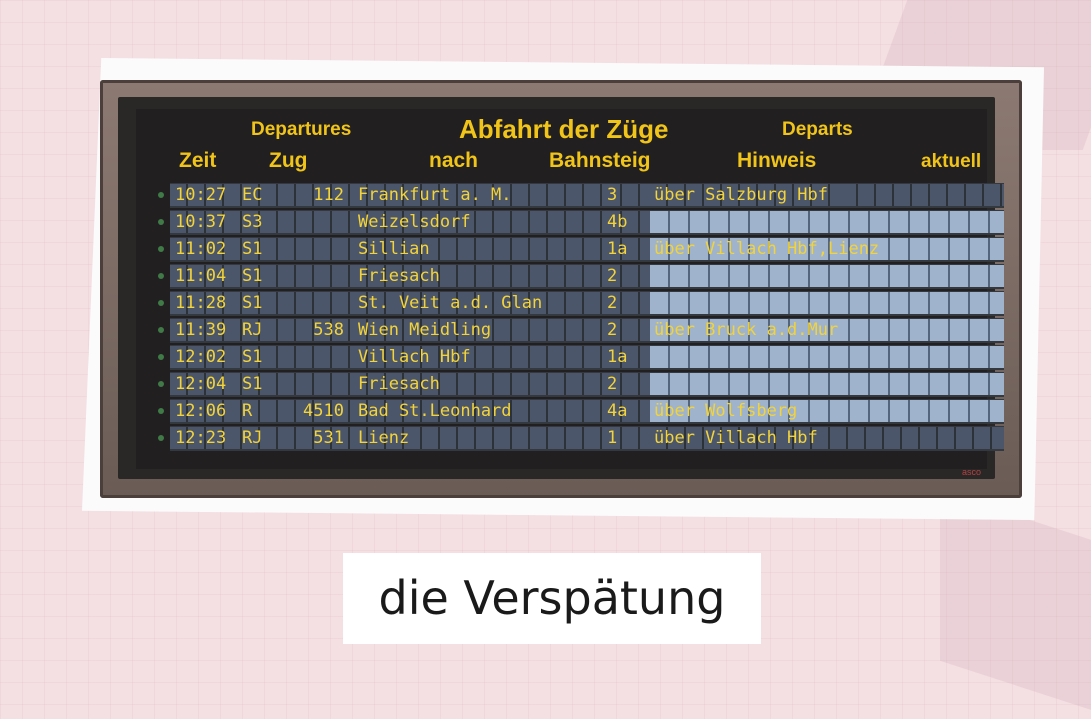  What do you see at coordinates (414, 222) in the screenshot?
I see `cell-destination: Weizelsdorf` at bounding box center [414, 222].